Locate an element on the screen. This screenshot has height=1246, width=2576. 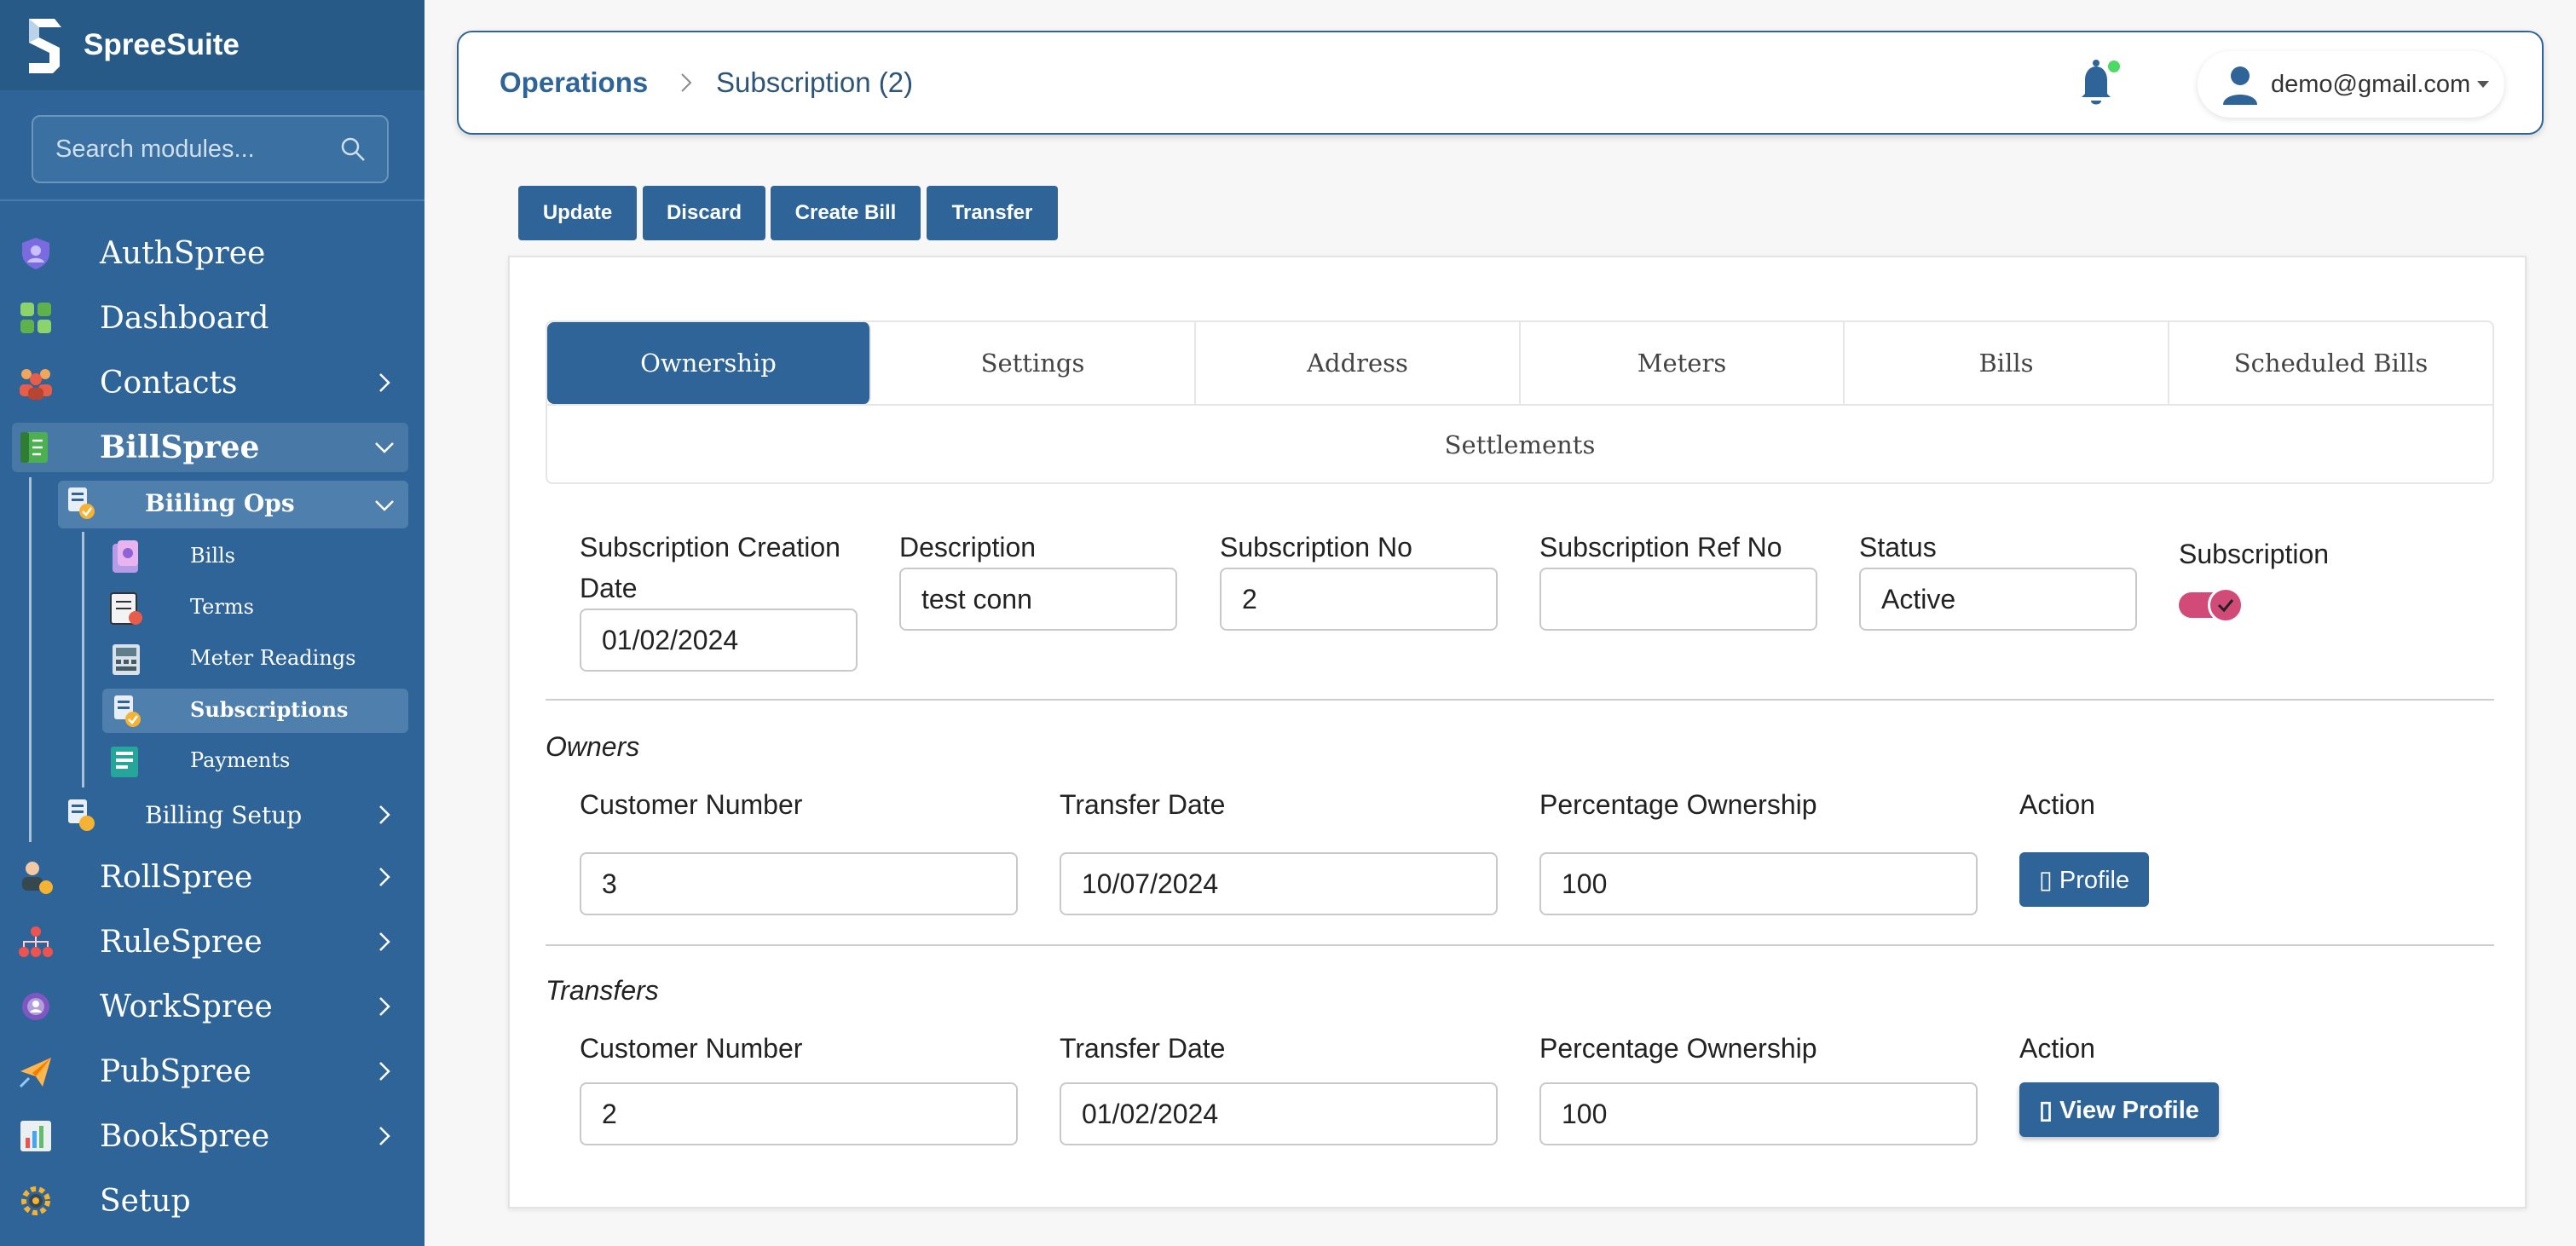
transfers-title: Transfers is located at coordinates (602, 990).